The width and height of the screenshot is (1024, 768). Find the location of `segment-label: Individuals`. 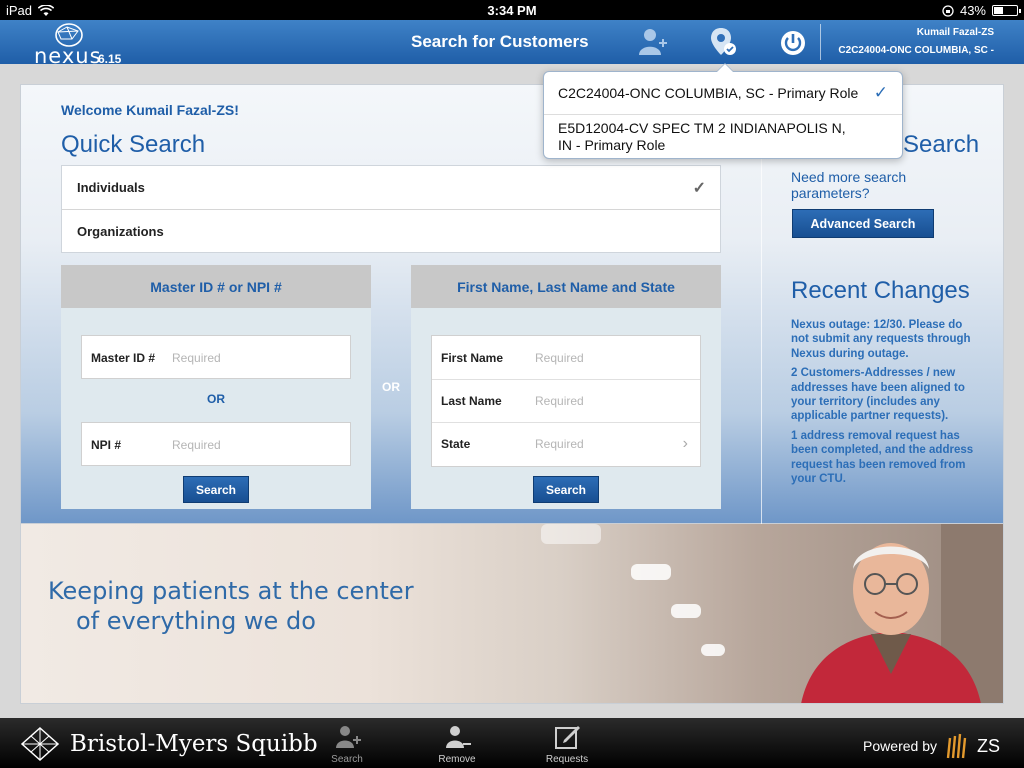

segment-label: Individuals is located at coordinates (111, 187).